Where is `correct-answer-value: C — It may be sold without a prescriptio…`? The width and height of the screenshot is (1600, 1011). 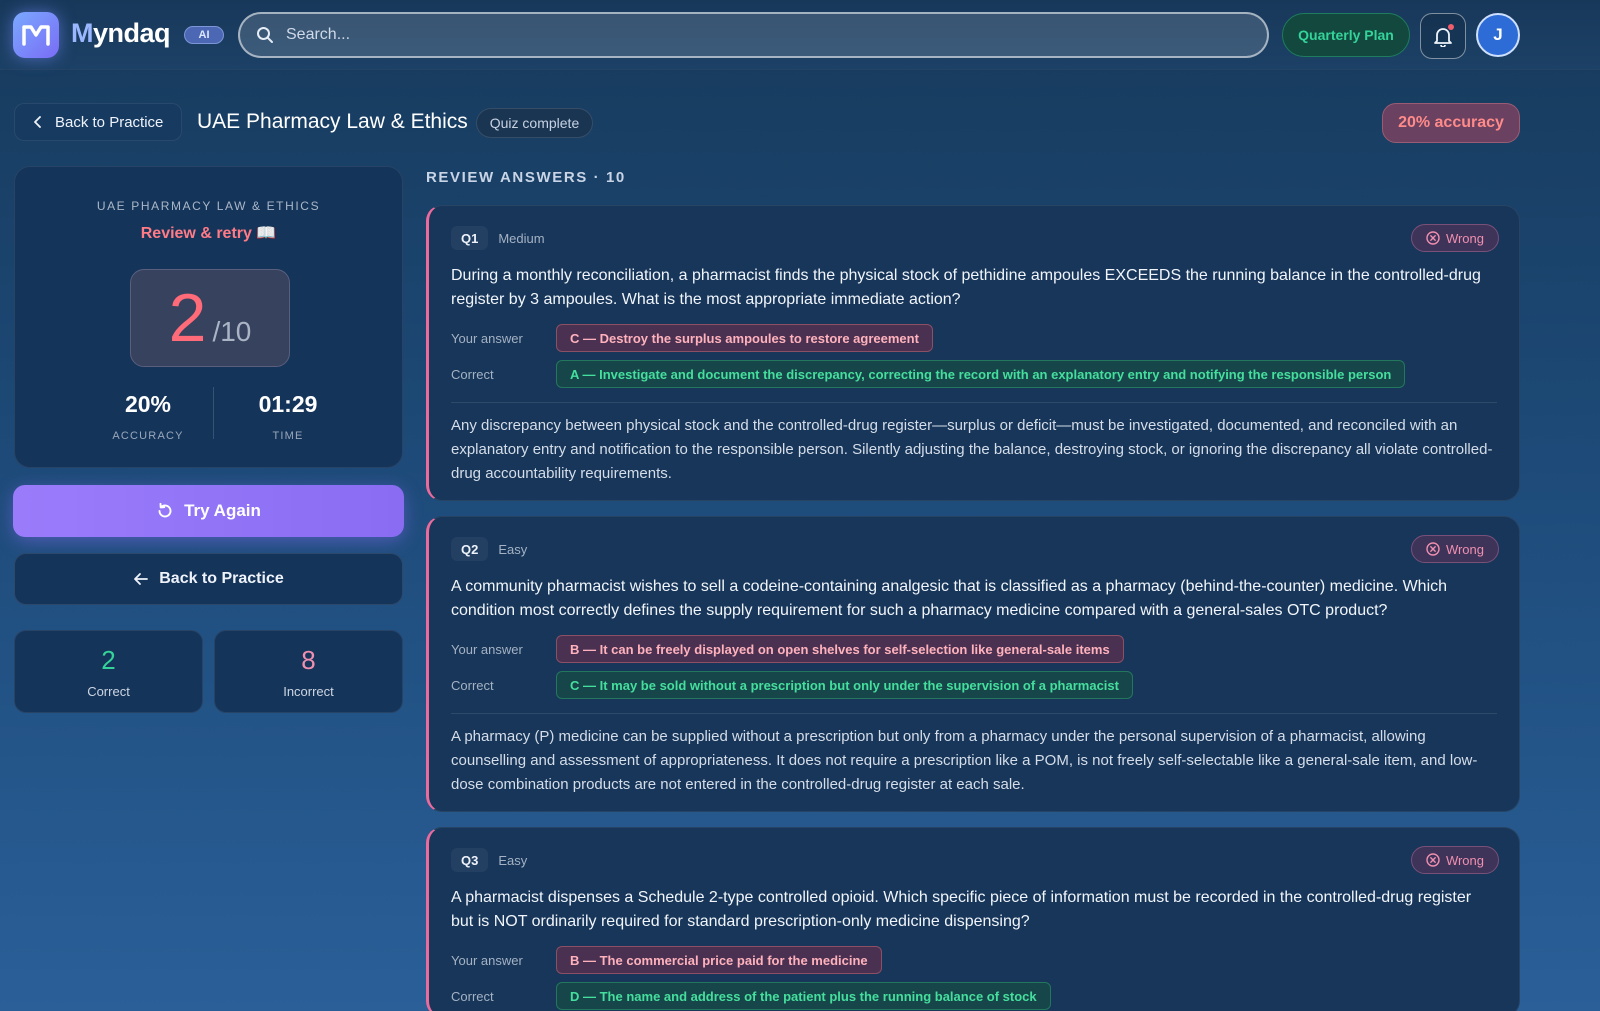 correct-answer-value: C — It may be sold without a prescriptio… is located at coordinates (844, 685).